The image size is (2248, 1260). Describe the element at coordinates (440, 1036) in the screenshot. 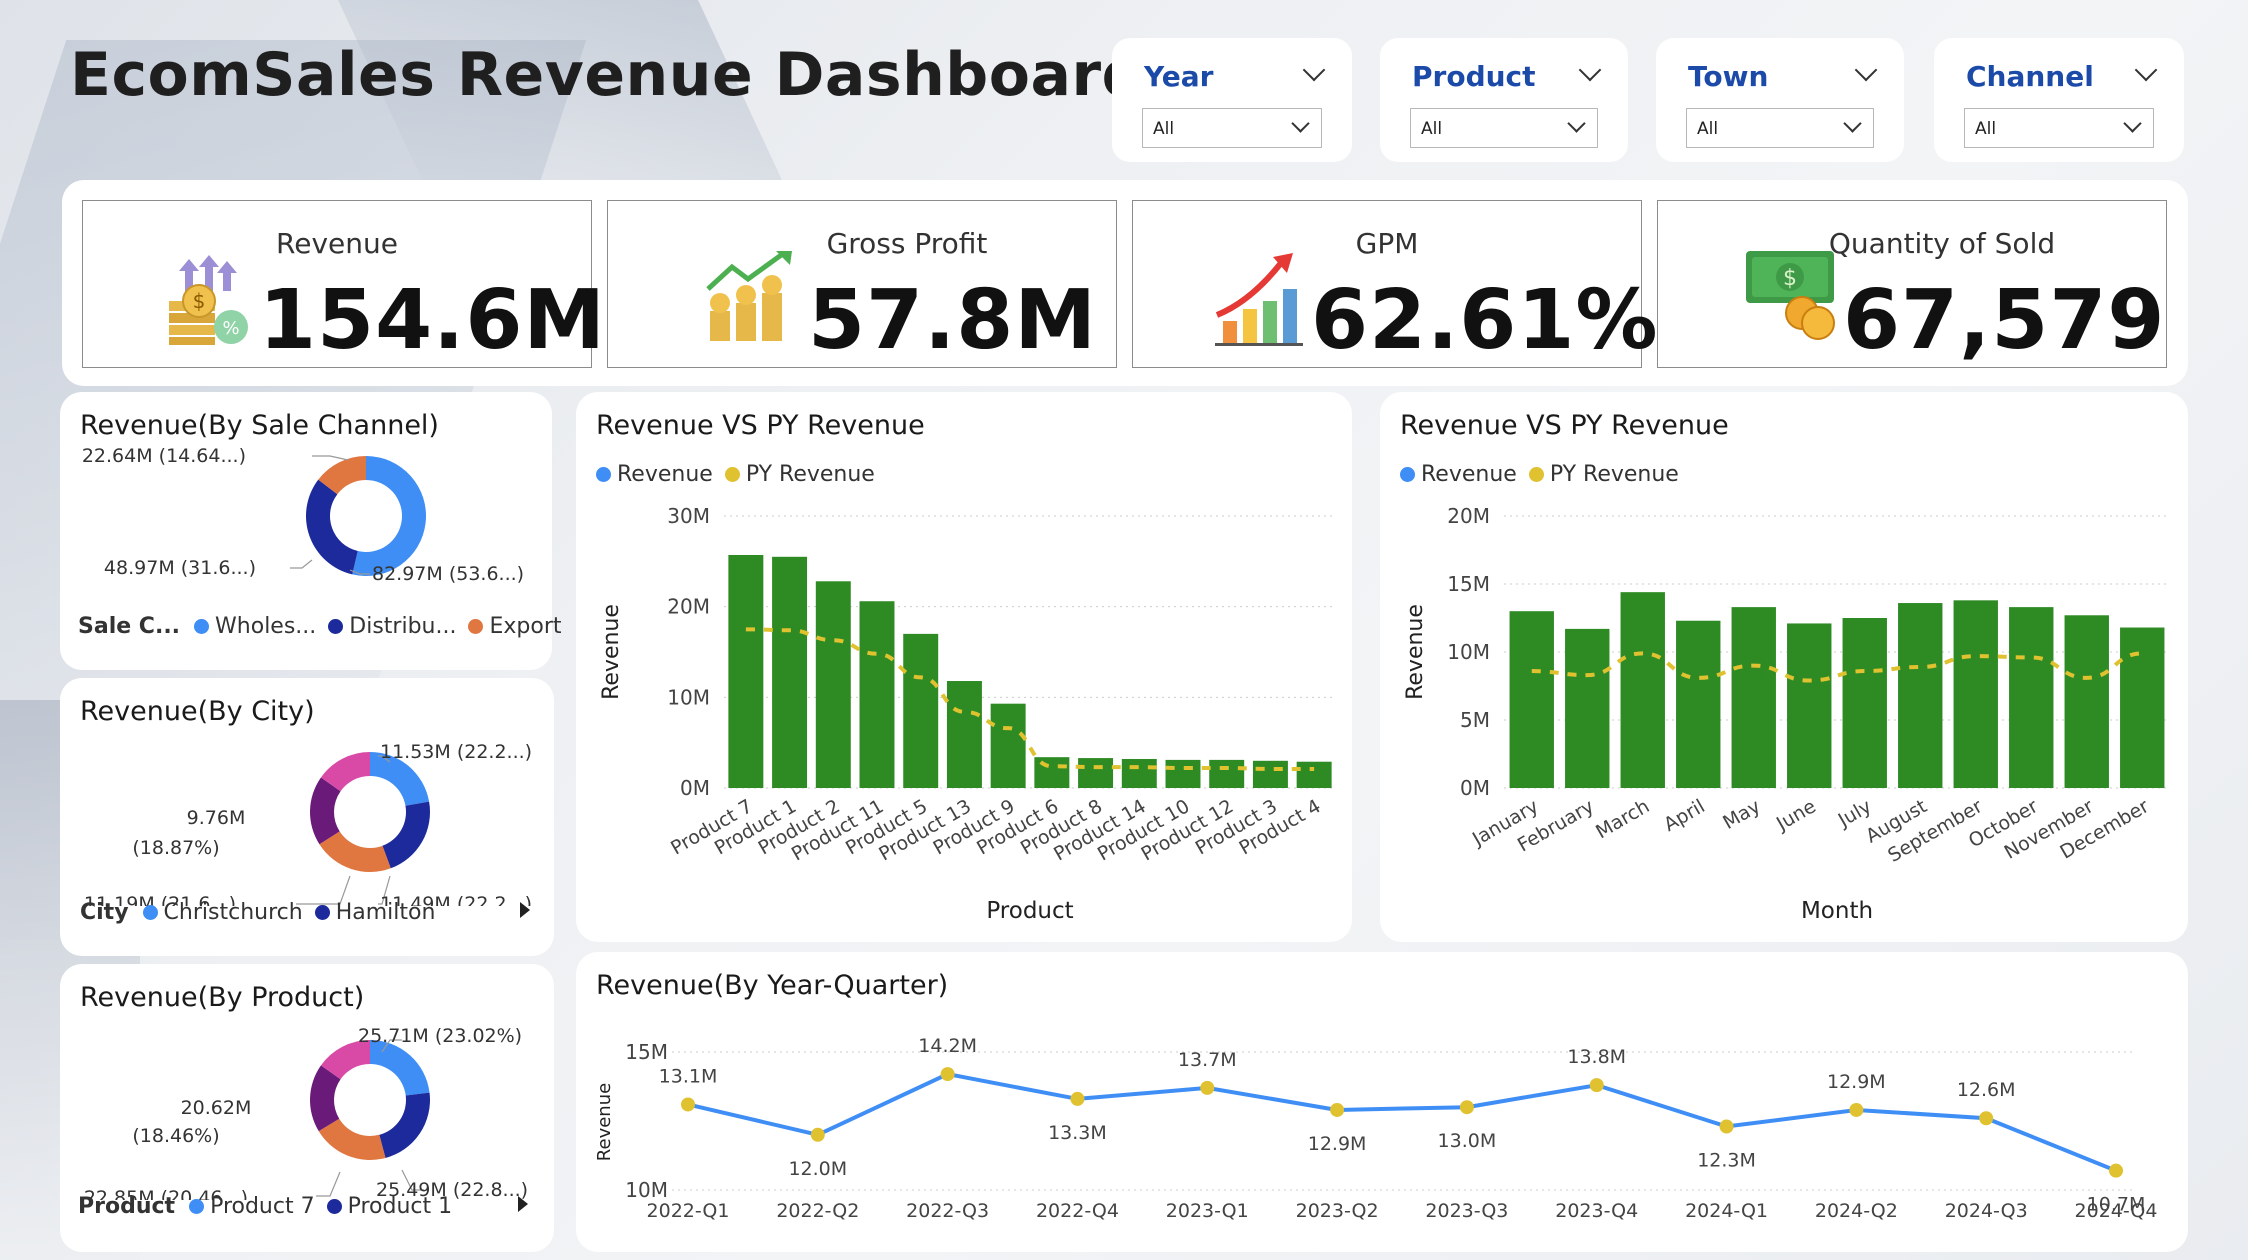

I see `data-label: 25.71M (23.02%)` at that location.